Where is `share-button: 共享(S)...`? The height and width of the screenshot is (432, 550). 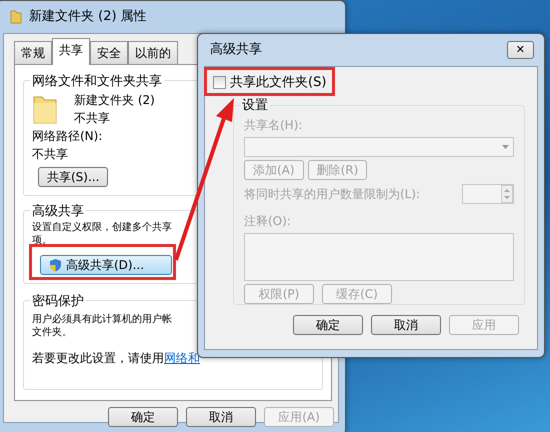
share-button: 共享(S)... is located at coordinates (73, 177).